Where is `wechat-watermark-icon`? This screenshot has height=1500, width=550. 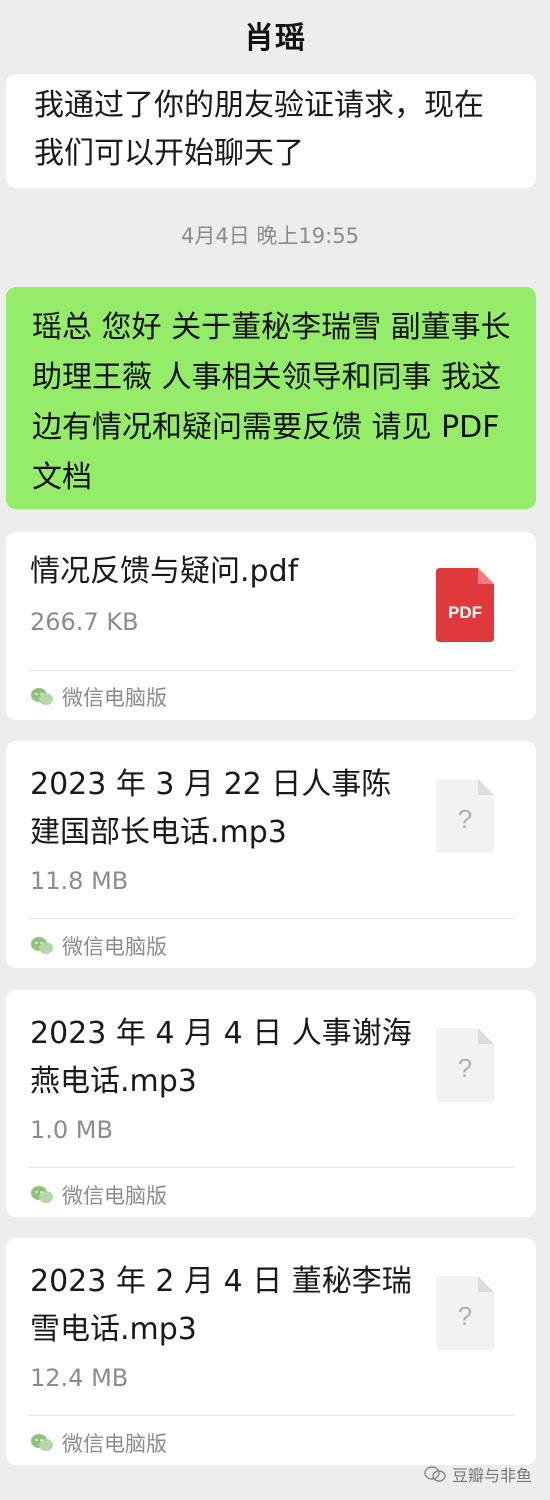
wechat-watermark-icon is located at coordinates (435, 1474).